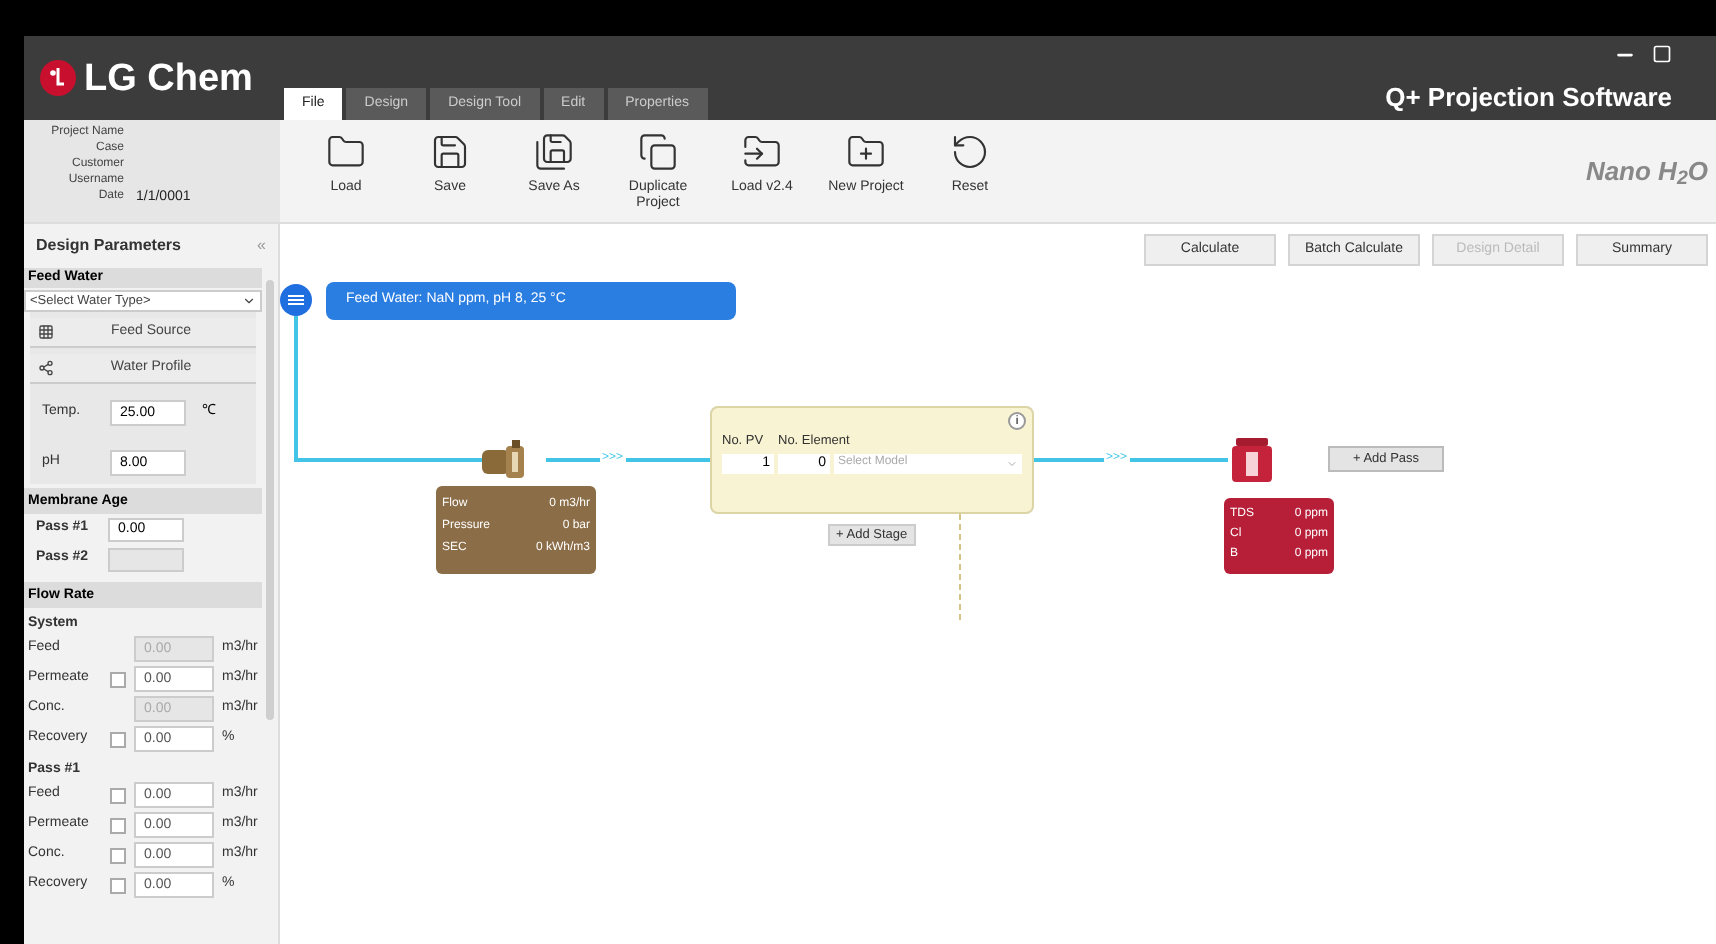  I want to click on folder-icon, so click(346, 152).